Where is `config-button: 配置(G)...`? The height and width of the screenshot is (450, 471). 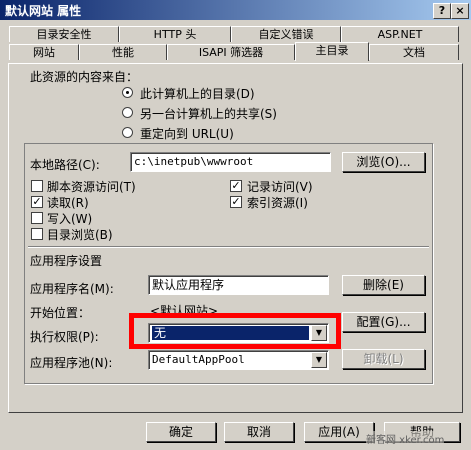
config-button: 配置(G)... is located at coordinates (383, 322).